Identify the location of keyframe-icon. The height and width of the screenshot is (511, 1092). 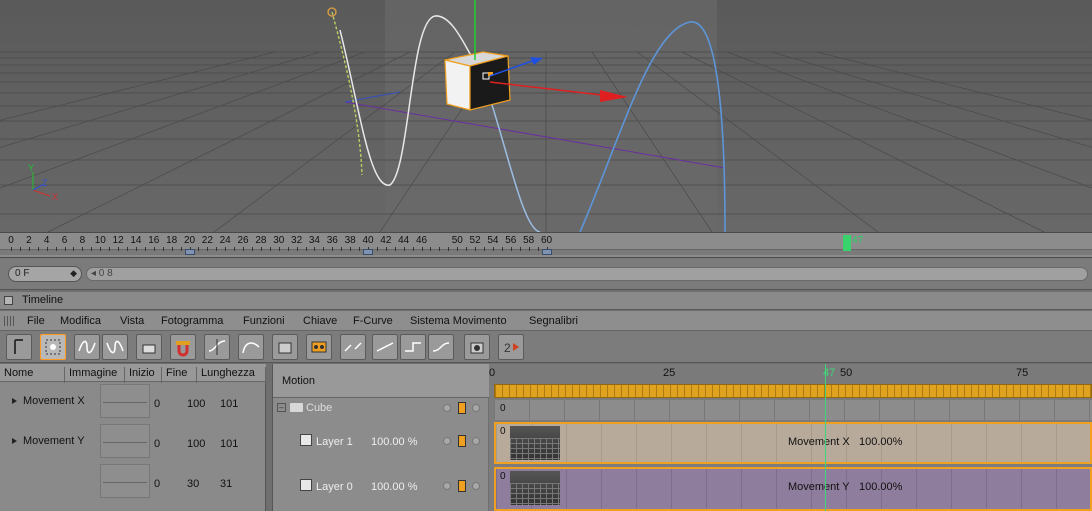
(149, 347).